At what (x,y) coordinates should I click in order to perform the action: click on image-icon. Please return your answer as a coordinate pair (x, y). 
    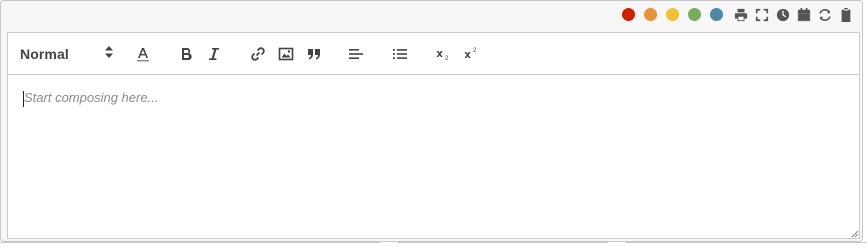
    Looking at the image, I should click on (286, 54).